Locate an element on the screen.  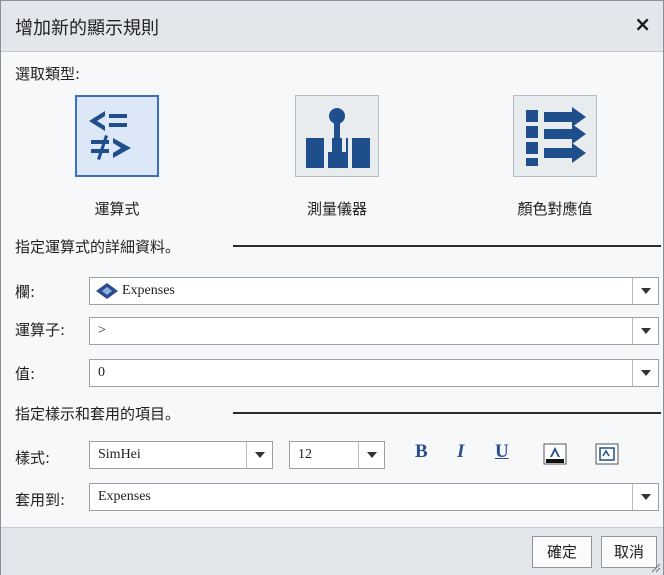
column-dropdown-chevron-down-icon is located at coordinates (645, 291).